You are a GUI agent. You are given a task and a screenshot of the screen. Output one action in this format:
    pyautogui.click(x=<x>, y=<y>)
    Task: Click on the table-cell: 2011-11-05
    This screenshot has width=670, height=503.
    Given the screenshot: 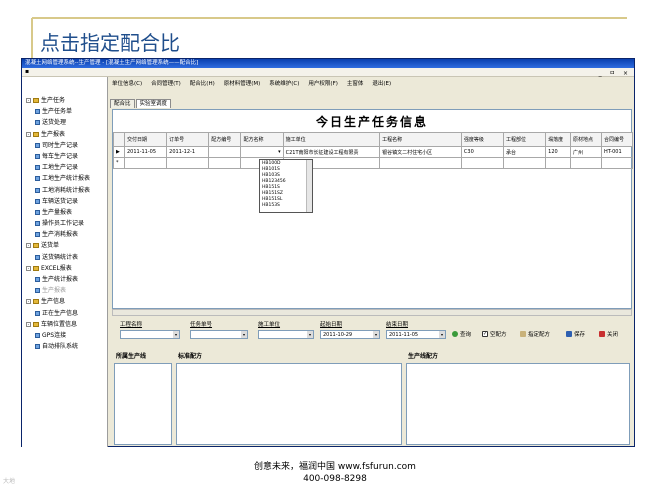 What is the action you would take?
    pyautogui.click(x=145, y=152)
    